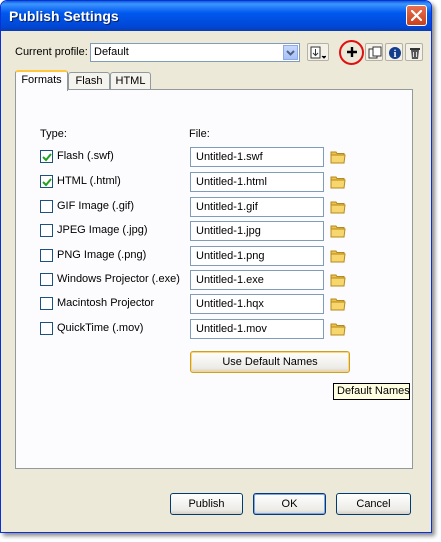  I want to click on highlight-ring, so click(351, 52).